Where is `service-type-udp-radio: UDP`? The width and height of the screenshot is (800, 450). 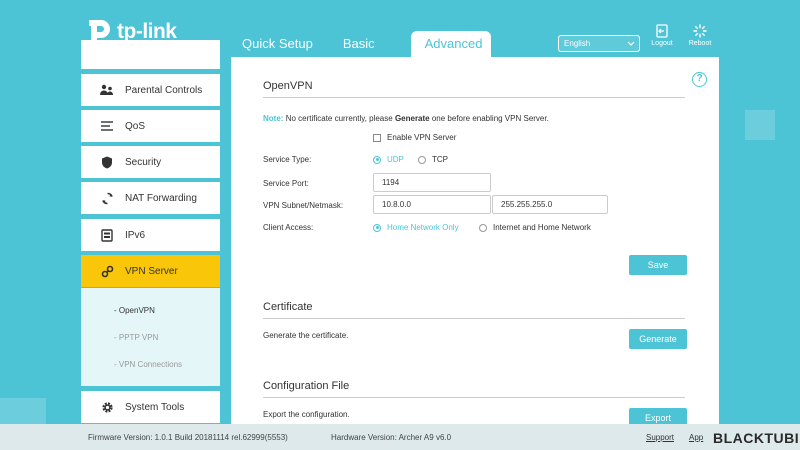 service-type-udp-radio: UDP is located at coordinates (388, 159).